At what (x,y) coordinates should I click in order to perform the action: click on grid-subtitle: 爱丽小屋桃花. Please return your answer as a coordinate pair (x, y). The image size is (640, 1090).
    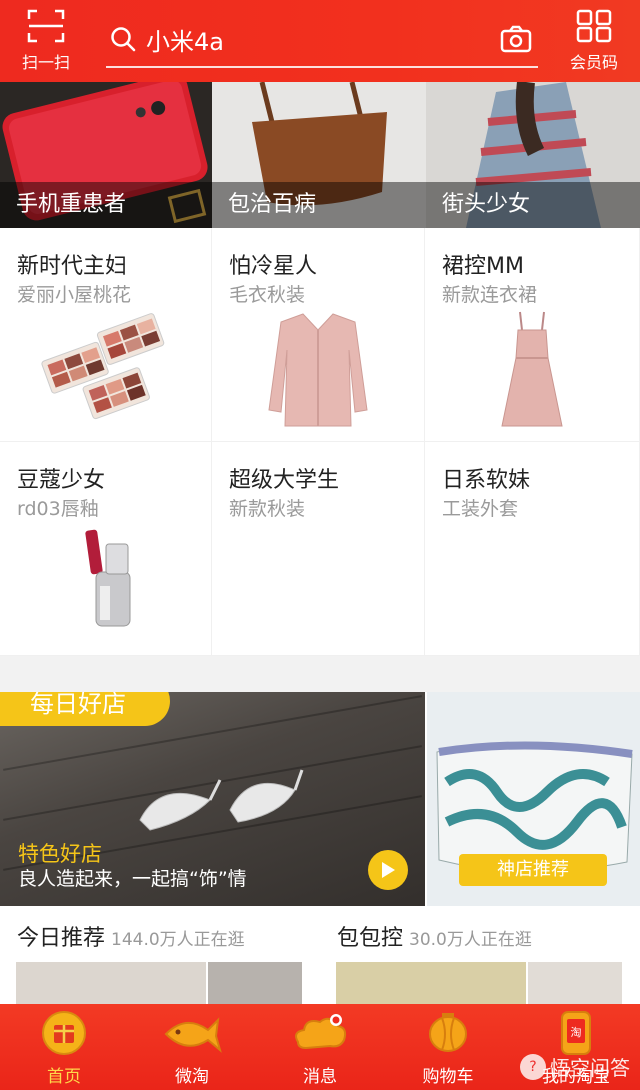
    Looking at the image, I should click on (74, 295).